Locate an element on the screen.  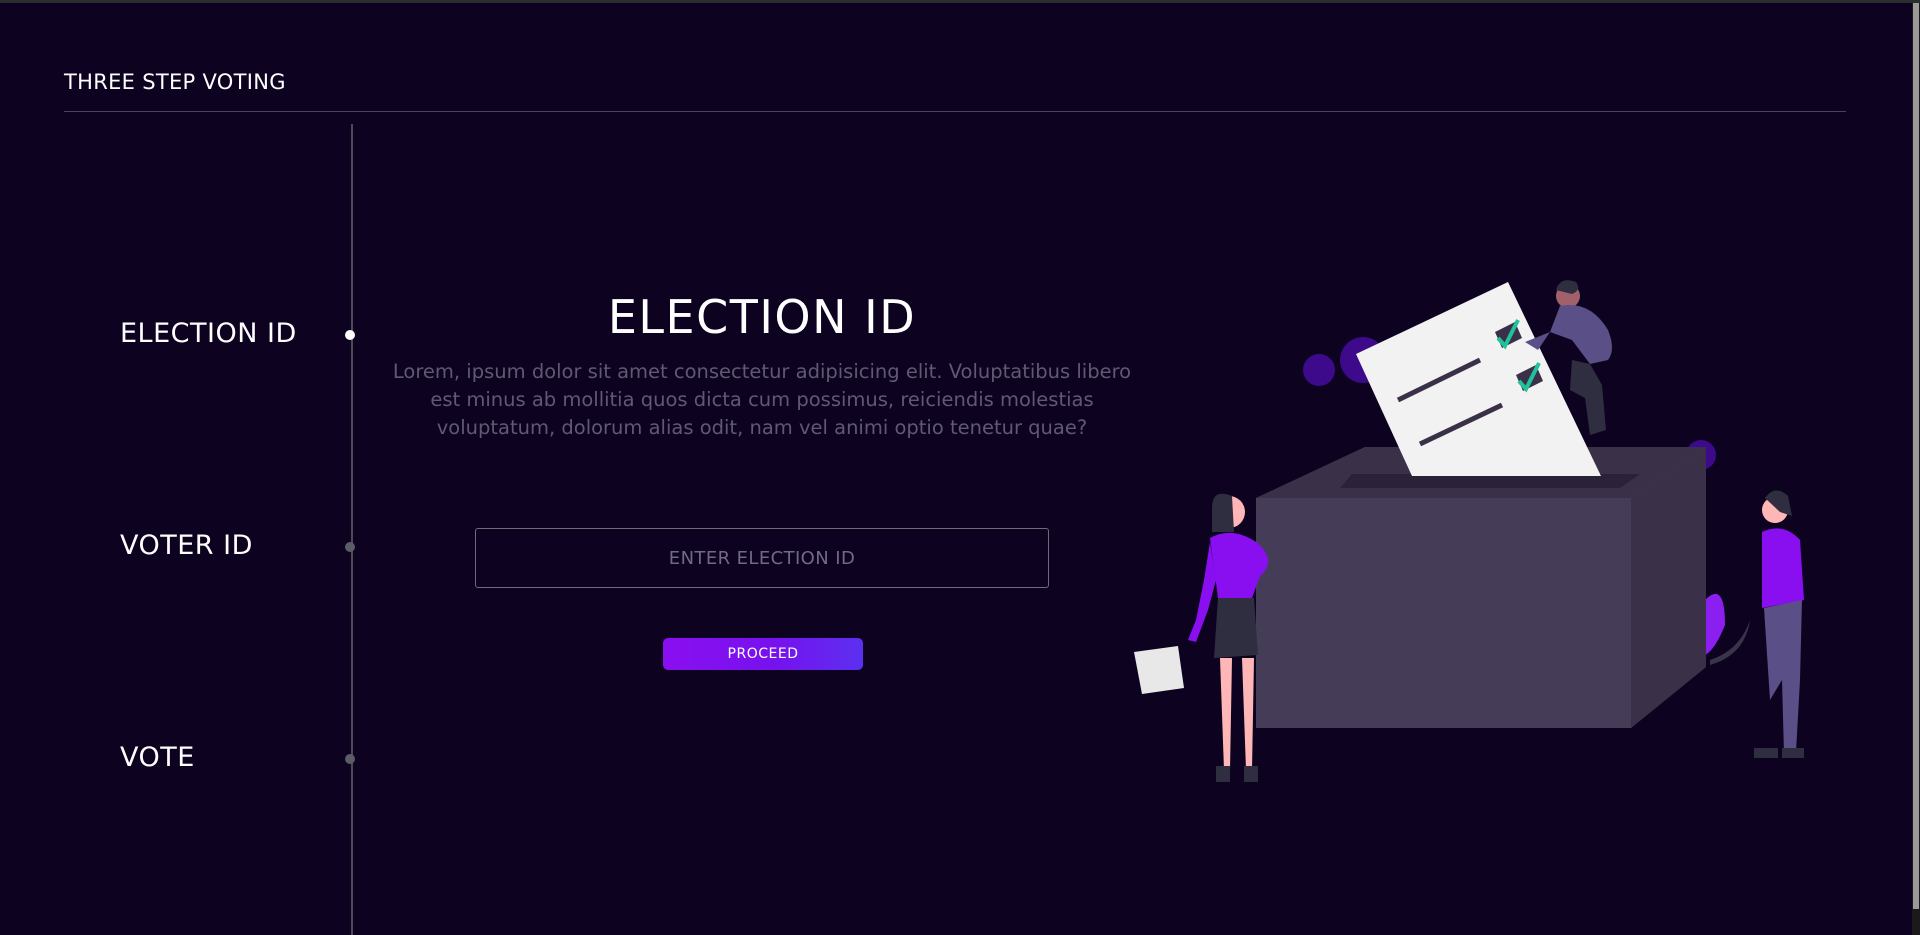
scrollbar-thumb is located at coordinates (1916, 456).